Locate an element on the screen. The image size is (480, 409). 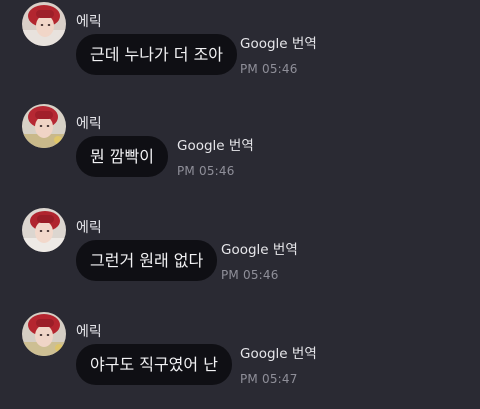
message-time: PM 05:47 is located at coordinates (269, 379).